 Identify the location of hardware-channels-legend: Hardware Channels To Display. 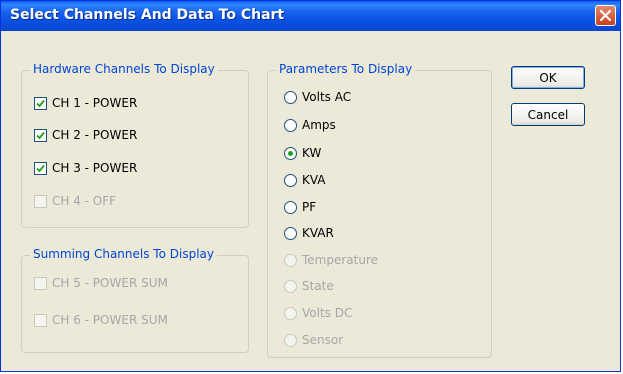
(124, 69).